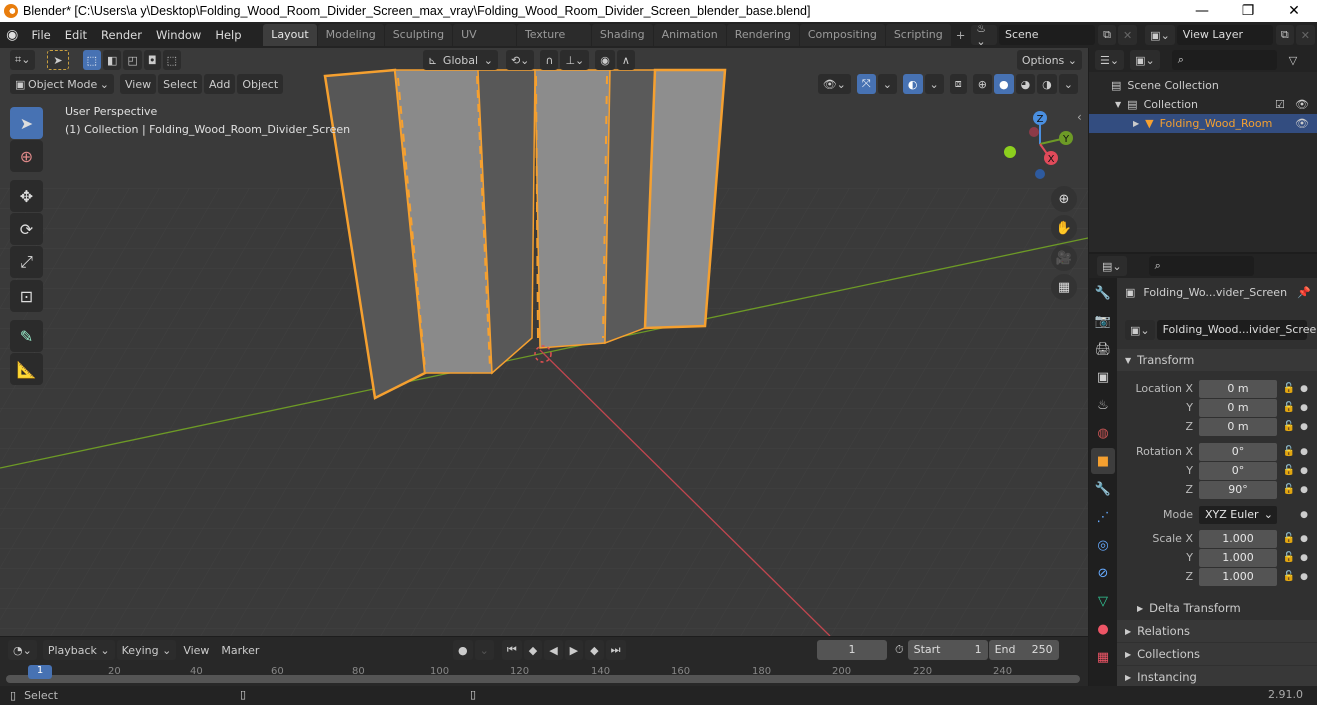 This screenshot has height=705, width=1317. Describe the element at coordinates (1103, 321) in the screenshot. I see `render-tab-icon: 📷` at that location.